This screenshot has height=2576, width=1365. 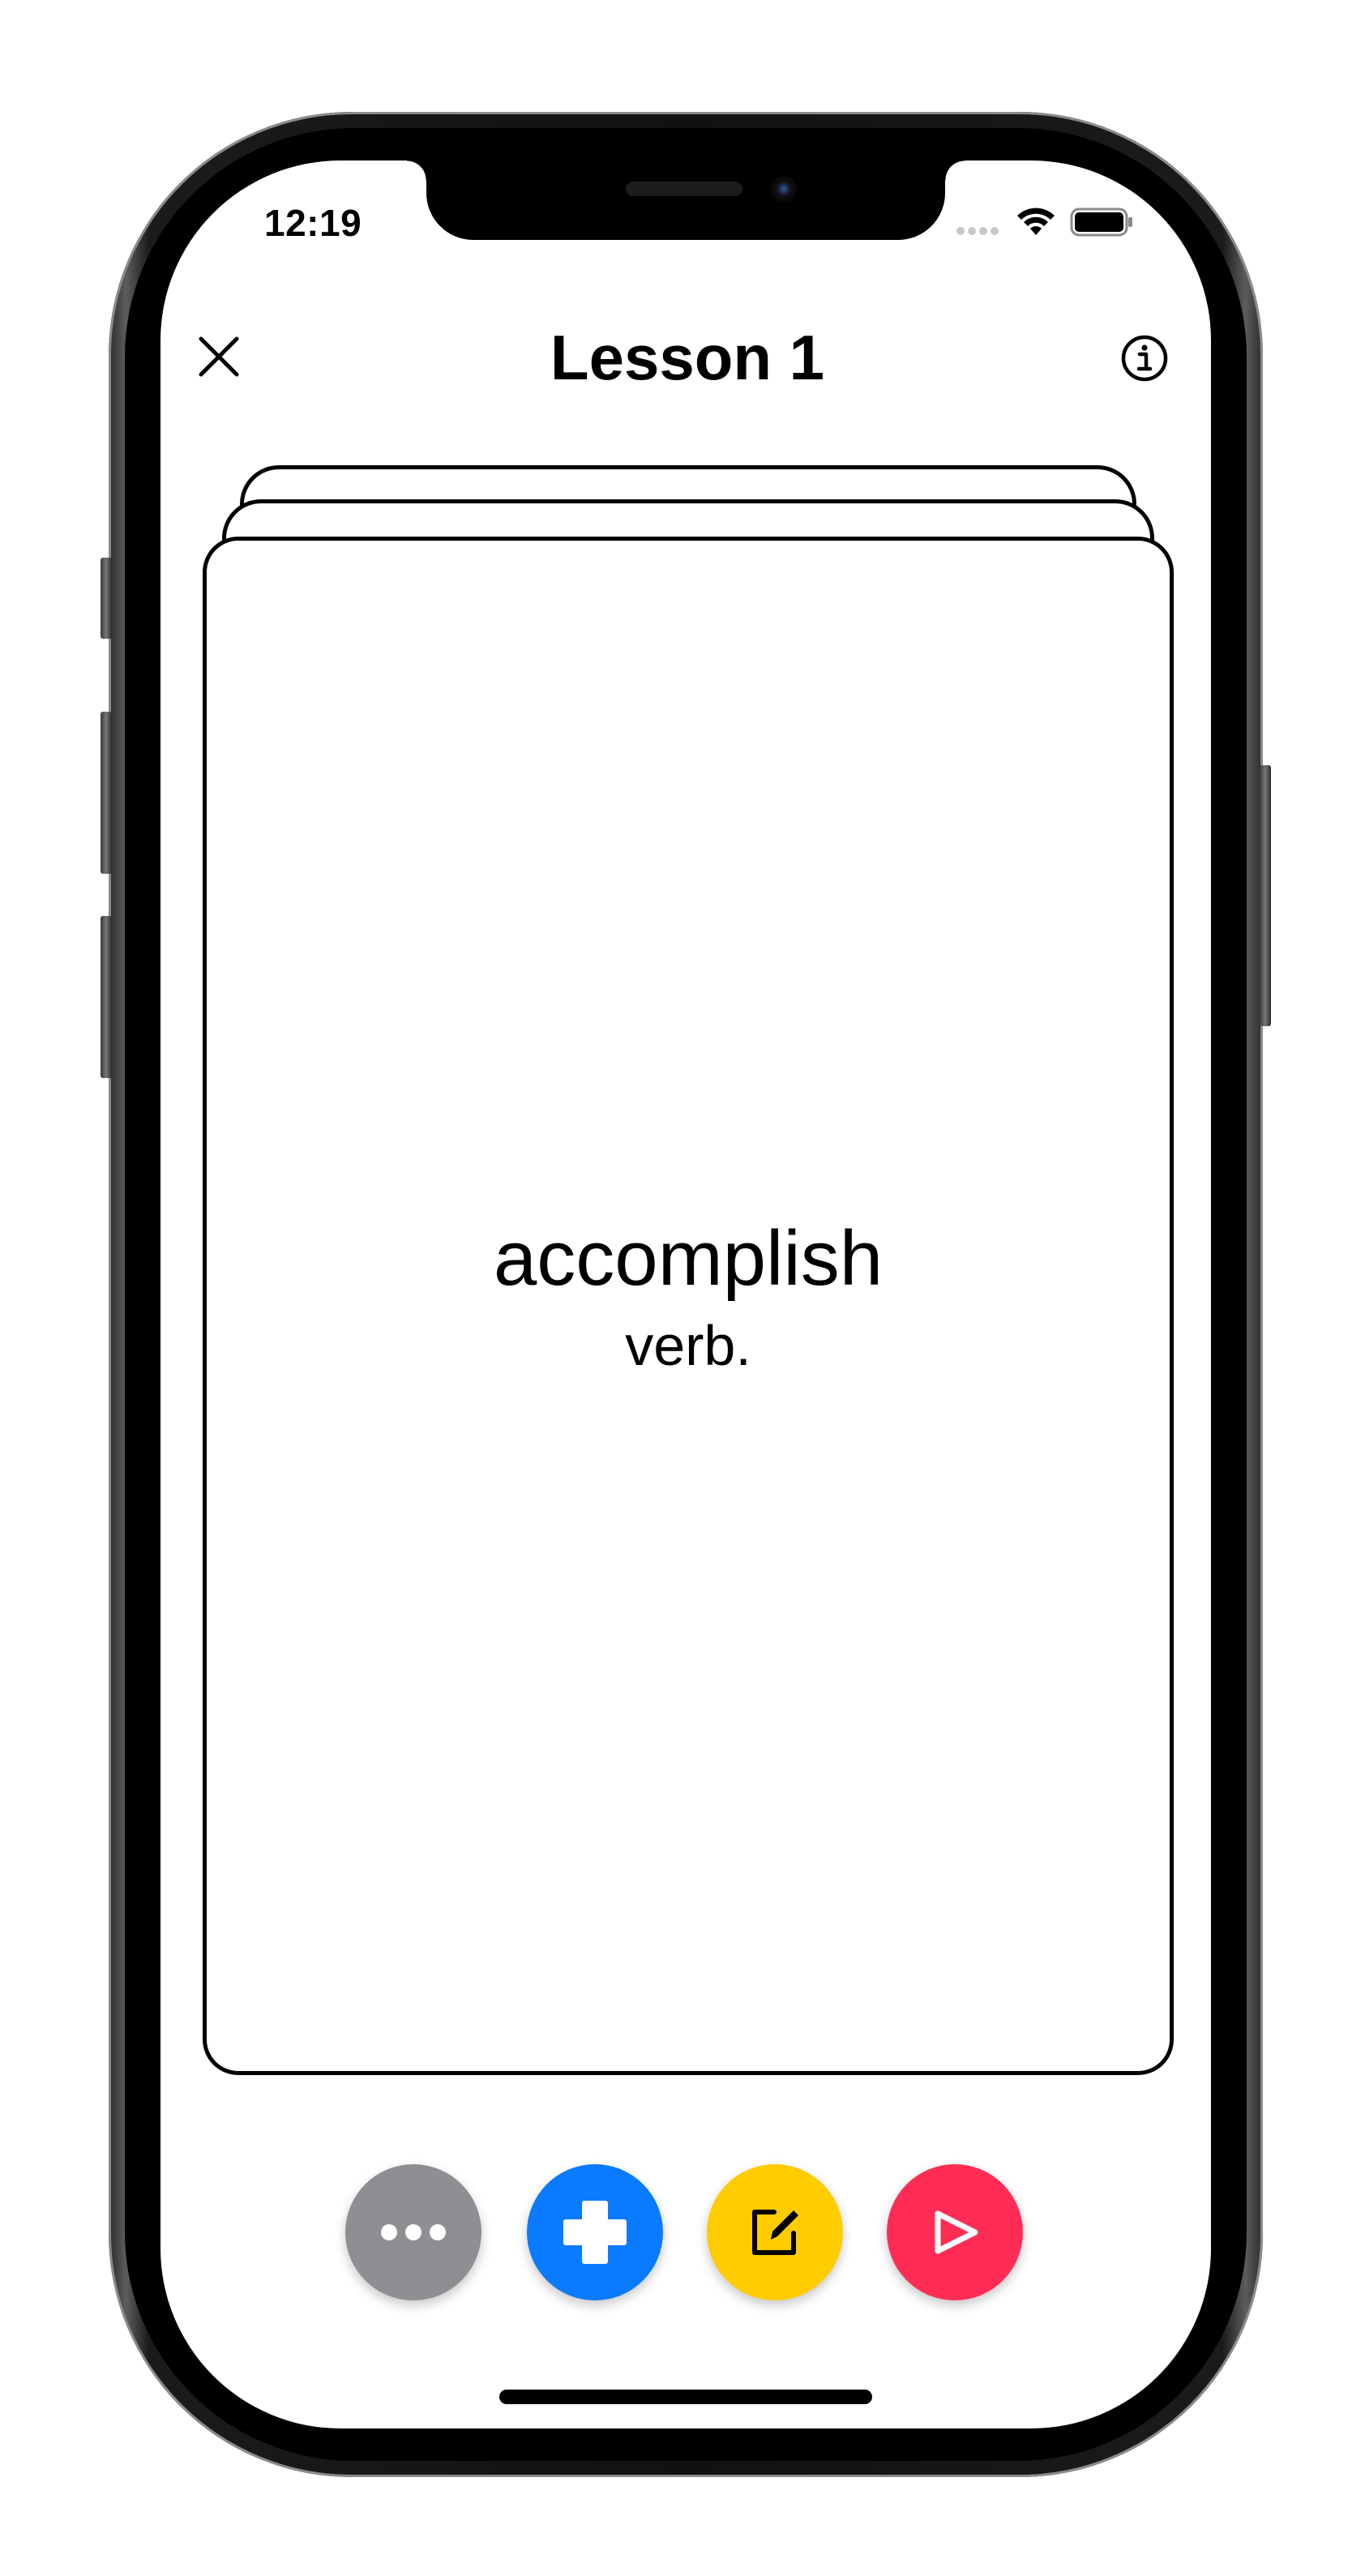 I want to click on card-part-of-speech: verb., so click(x=688, y=1345).